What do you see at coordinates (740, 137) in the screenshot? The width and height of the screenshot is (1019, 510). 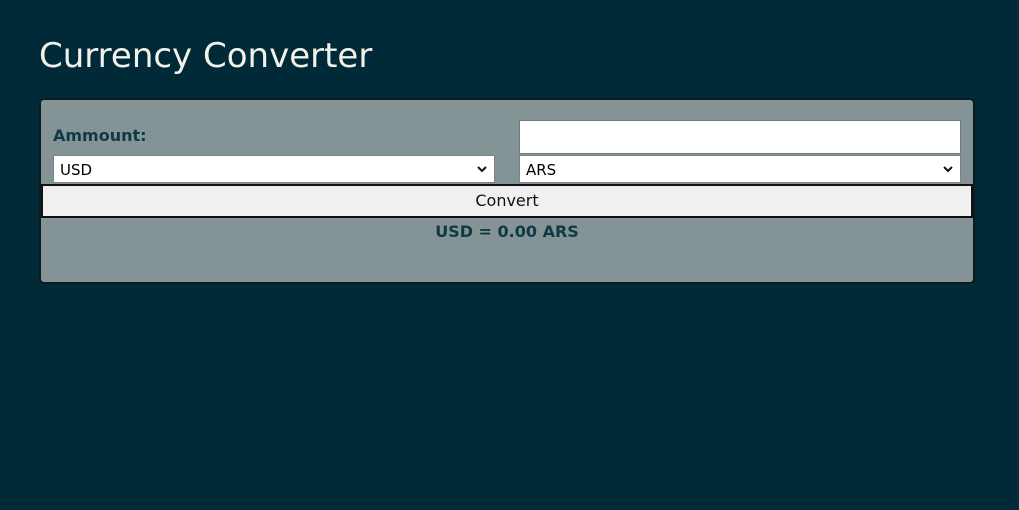 I see `amount-input` at bounding box center [740, 137].